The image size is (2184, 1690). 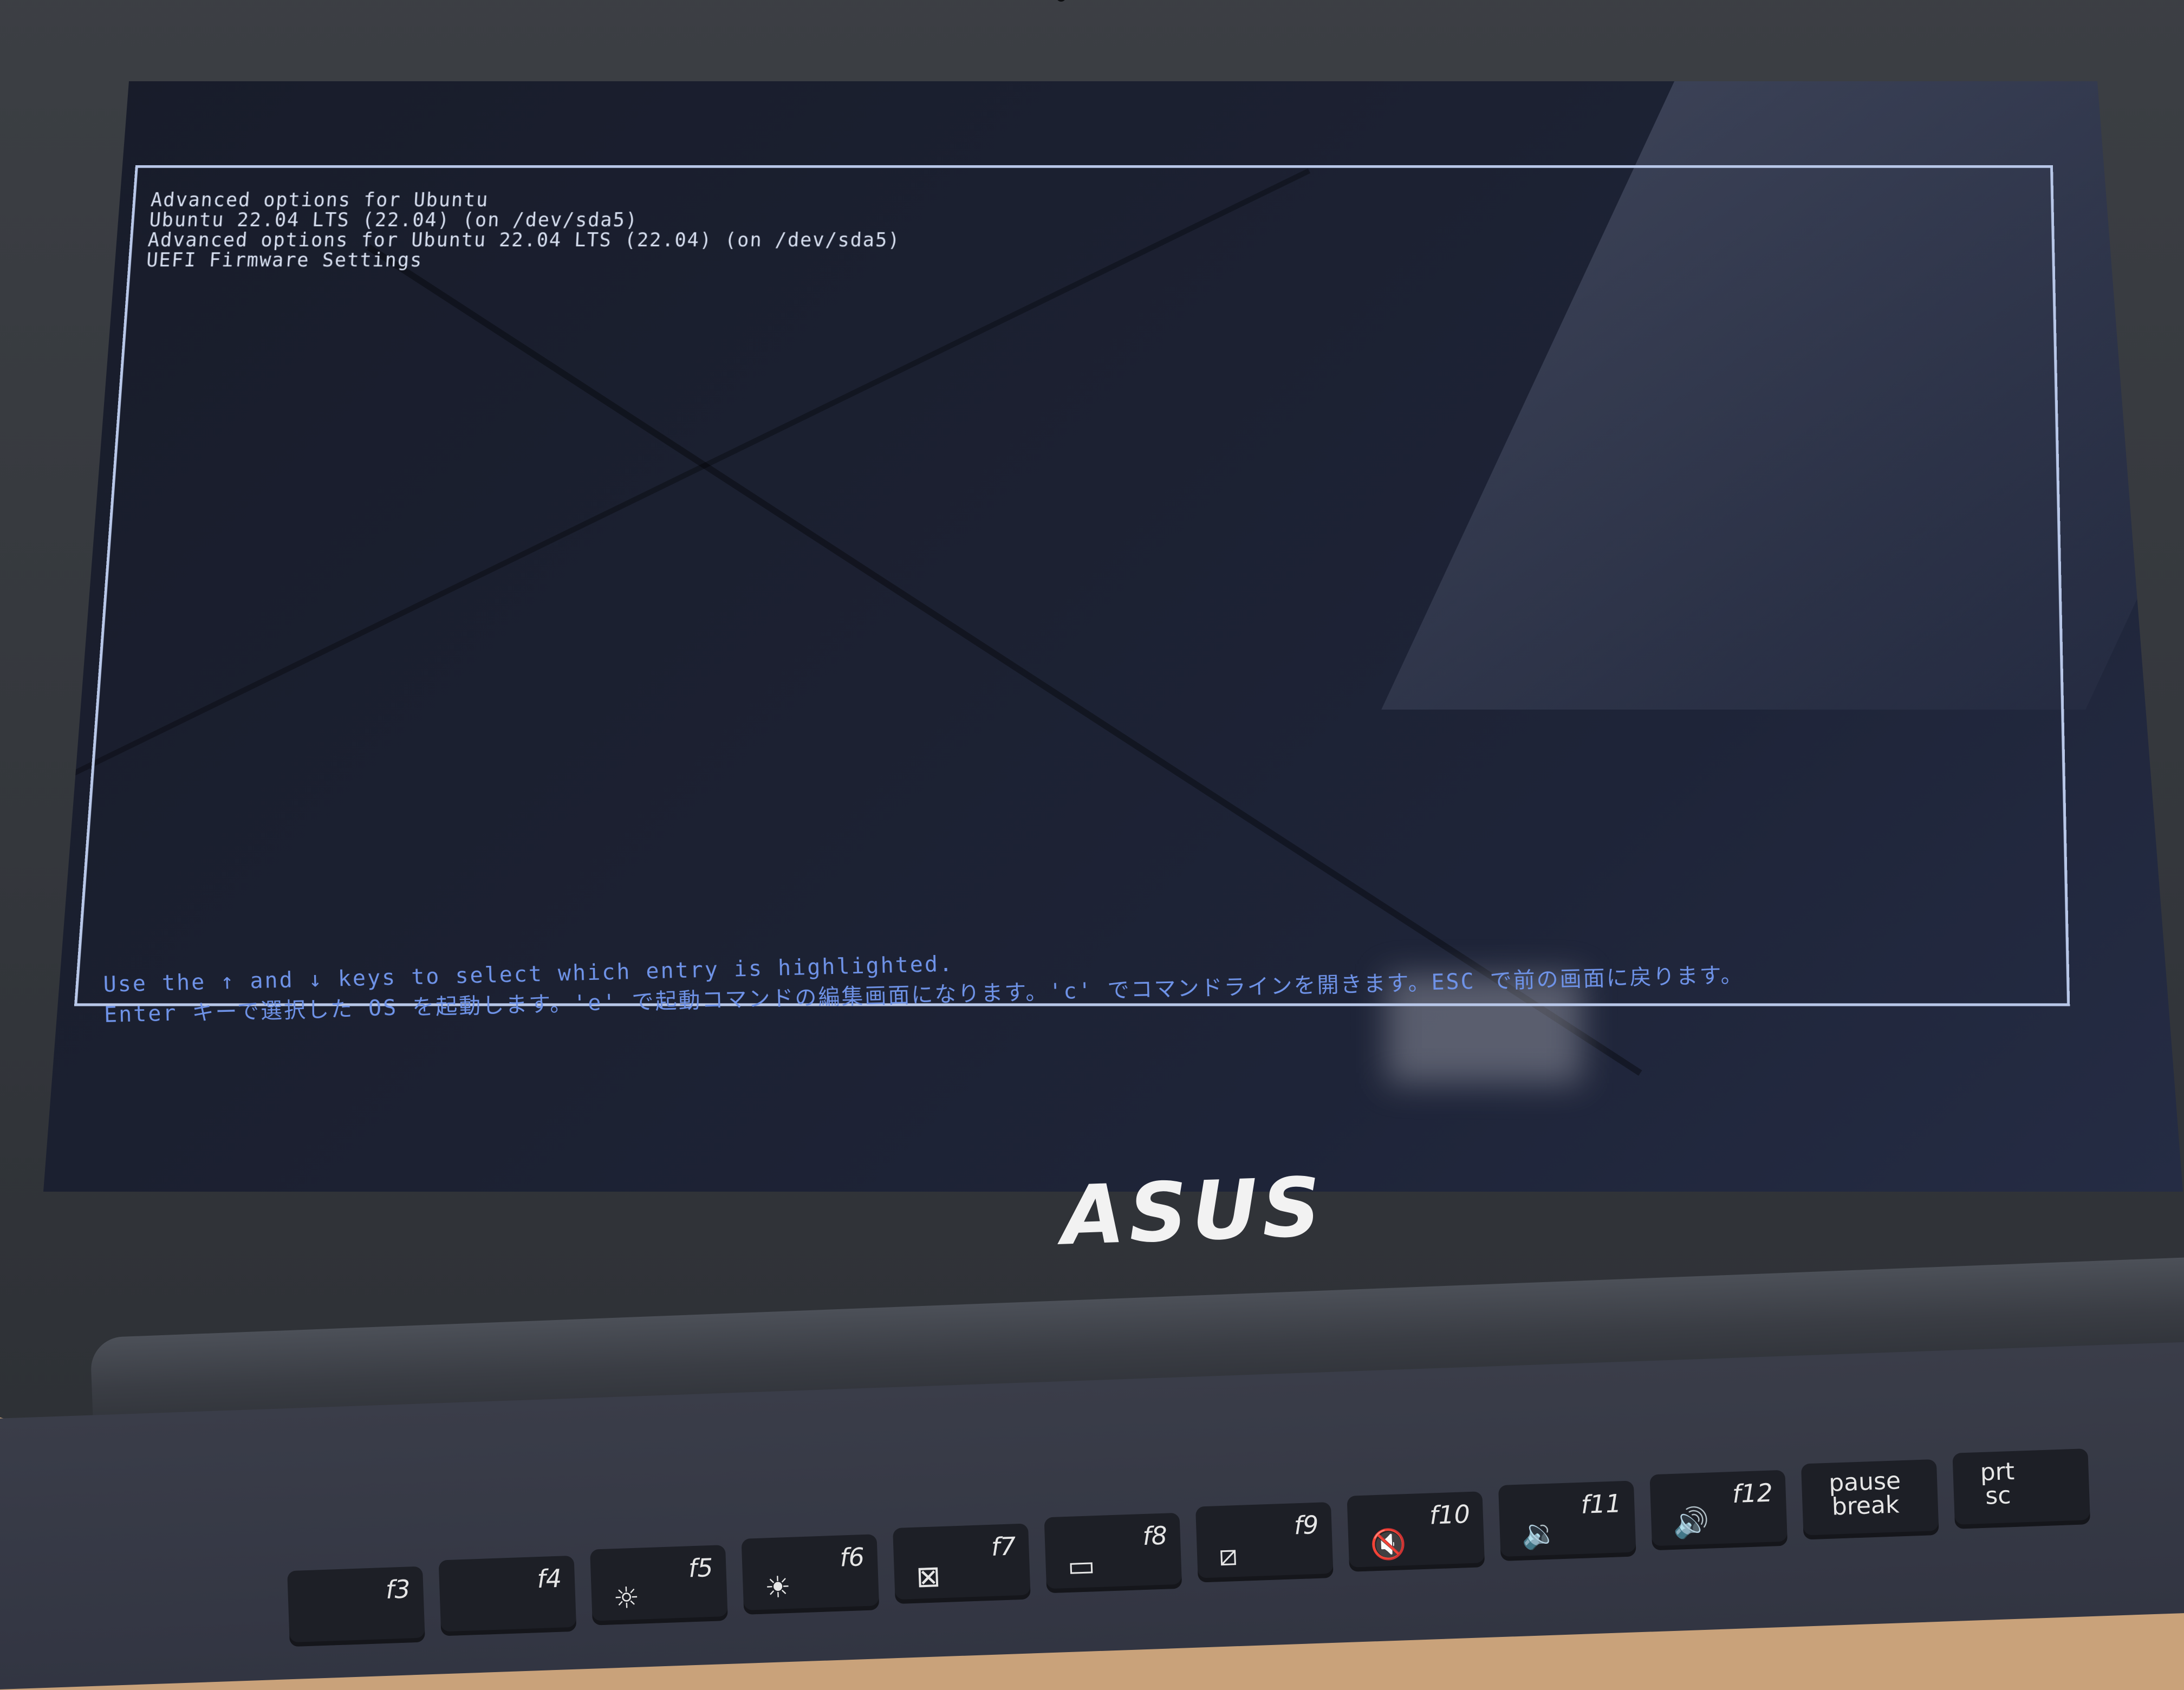 What do you see at coordinates (2021, 1488) in the screenshot?
I see `key-prt-sc: prt sc` at bounding box center [2021, 1488].